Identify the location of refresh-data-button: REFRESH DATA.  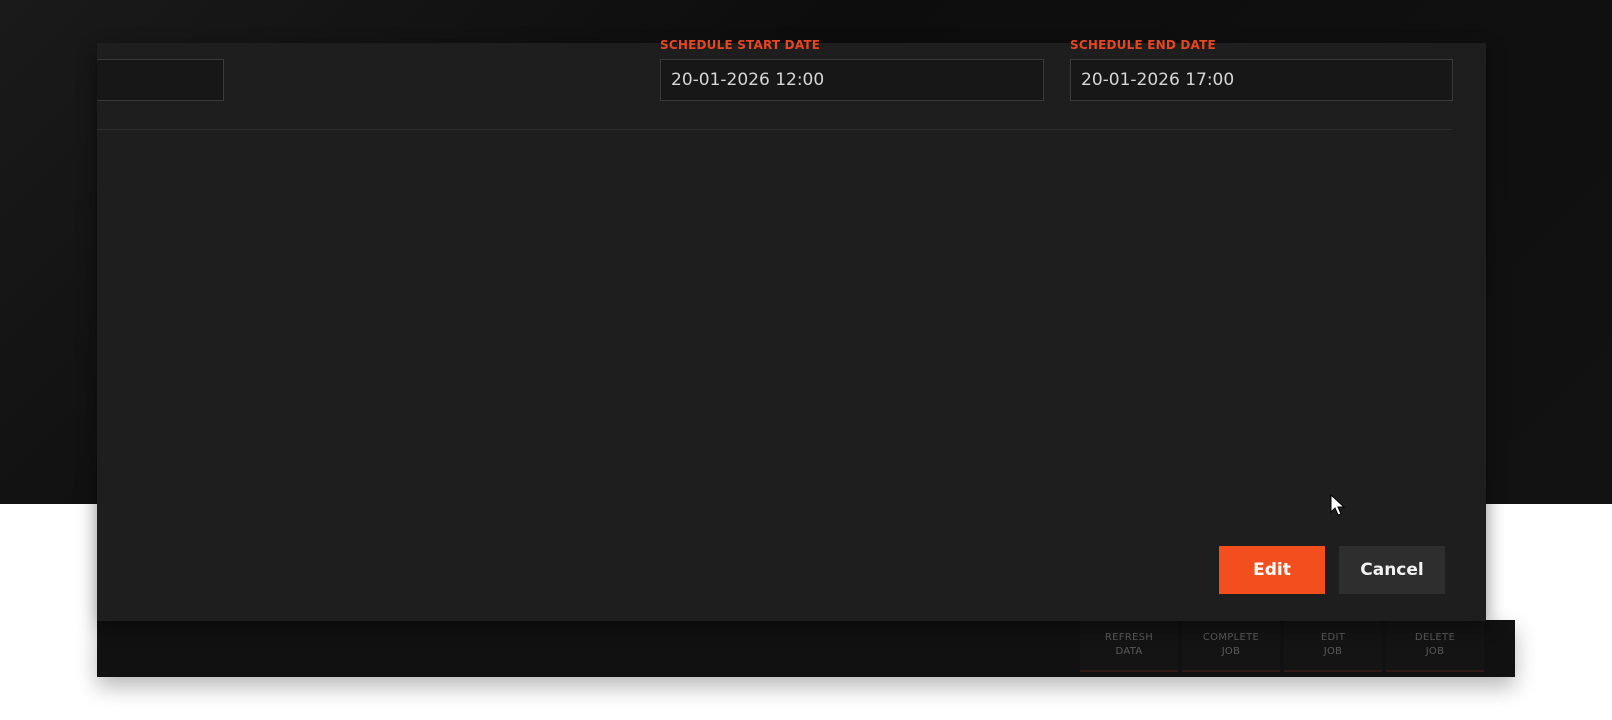
(1129, 646).